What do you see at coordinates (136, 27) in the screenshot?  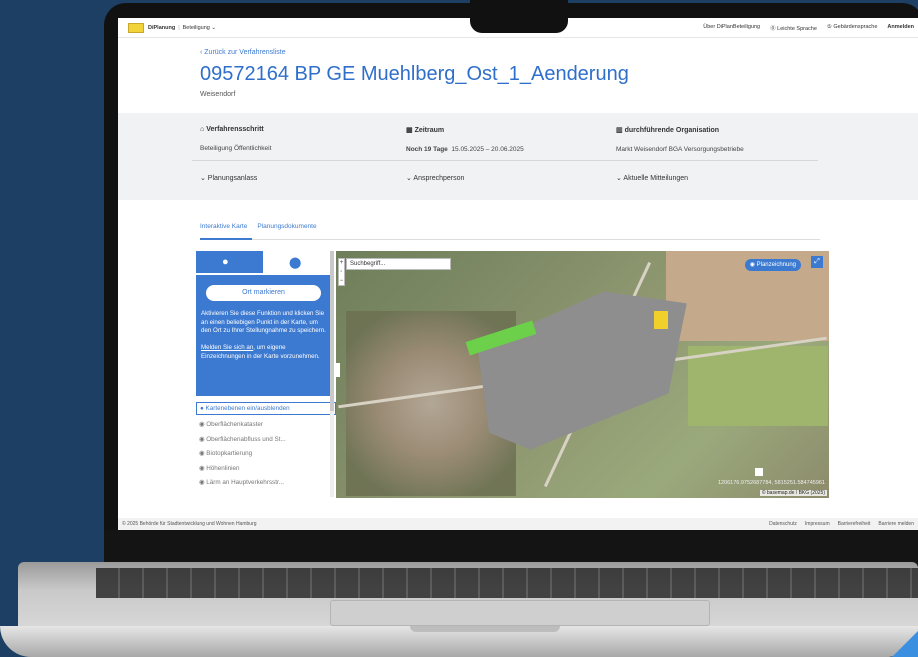 I see `logo` at bounding box center [136, 27].